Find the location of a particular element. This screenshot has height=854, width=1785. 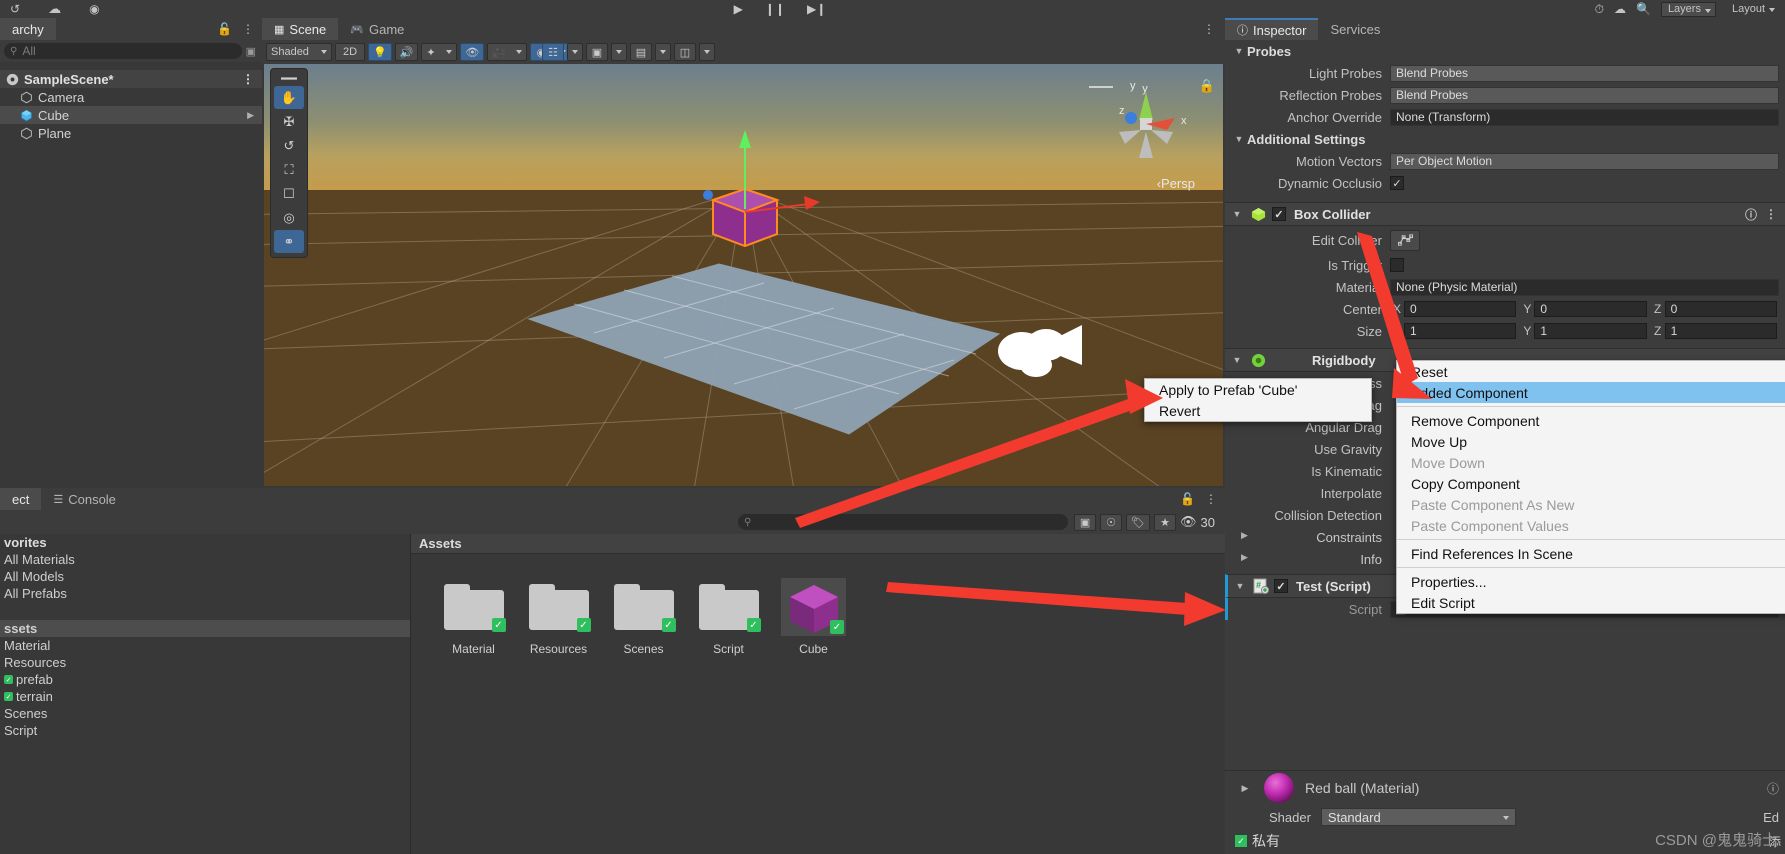

center-dropdown is located at coordinates (619, 52).